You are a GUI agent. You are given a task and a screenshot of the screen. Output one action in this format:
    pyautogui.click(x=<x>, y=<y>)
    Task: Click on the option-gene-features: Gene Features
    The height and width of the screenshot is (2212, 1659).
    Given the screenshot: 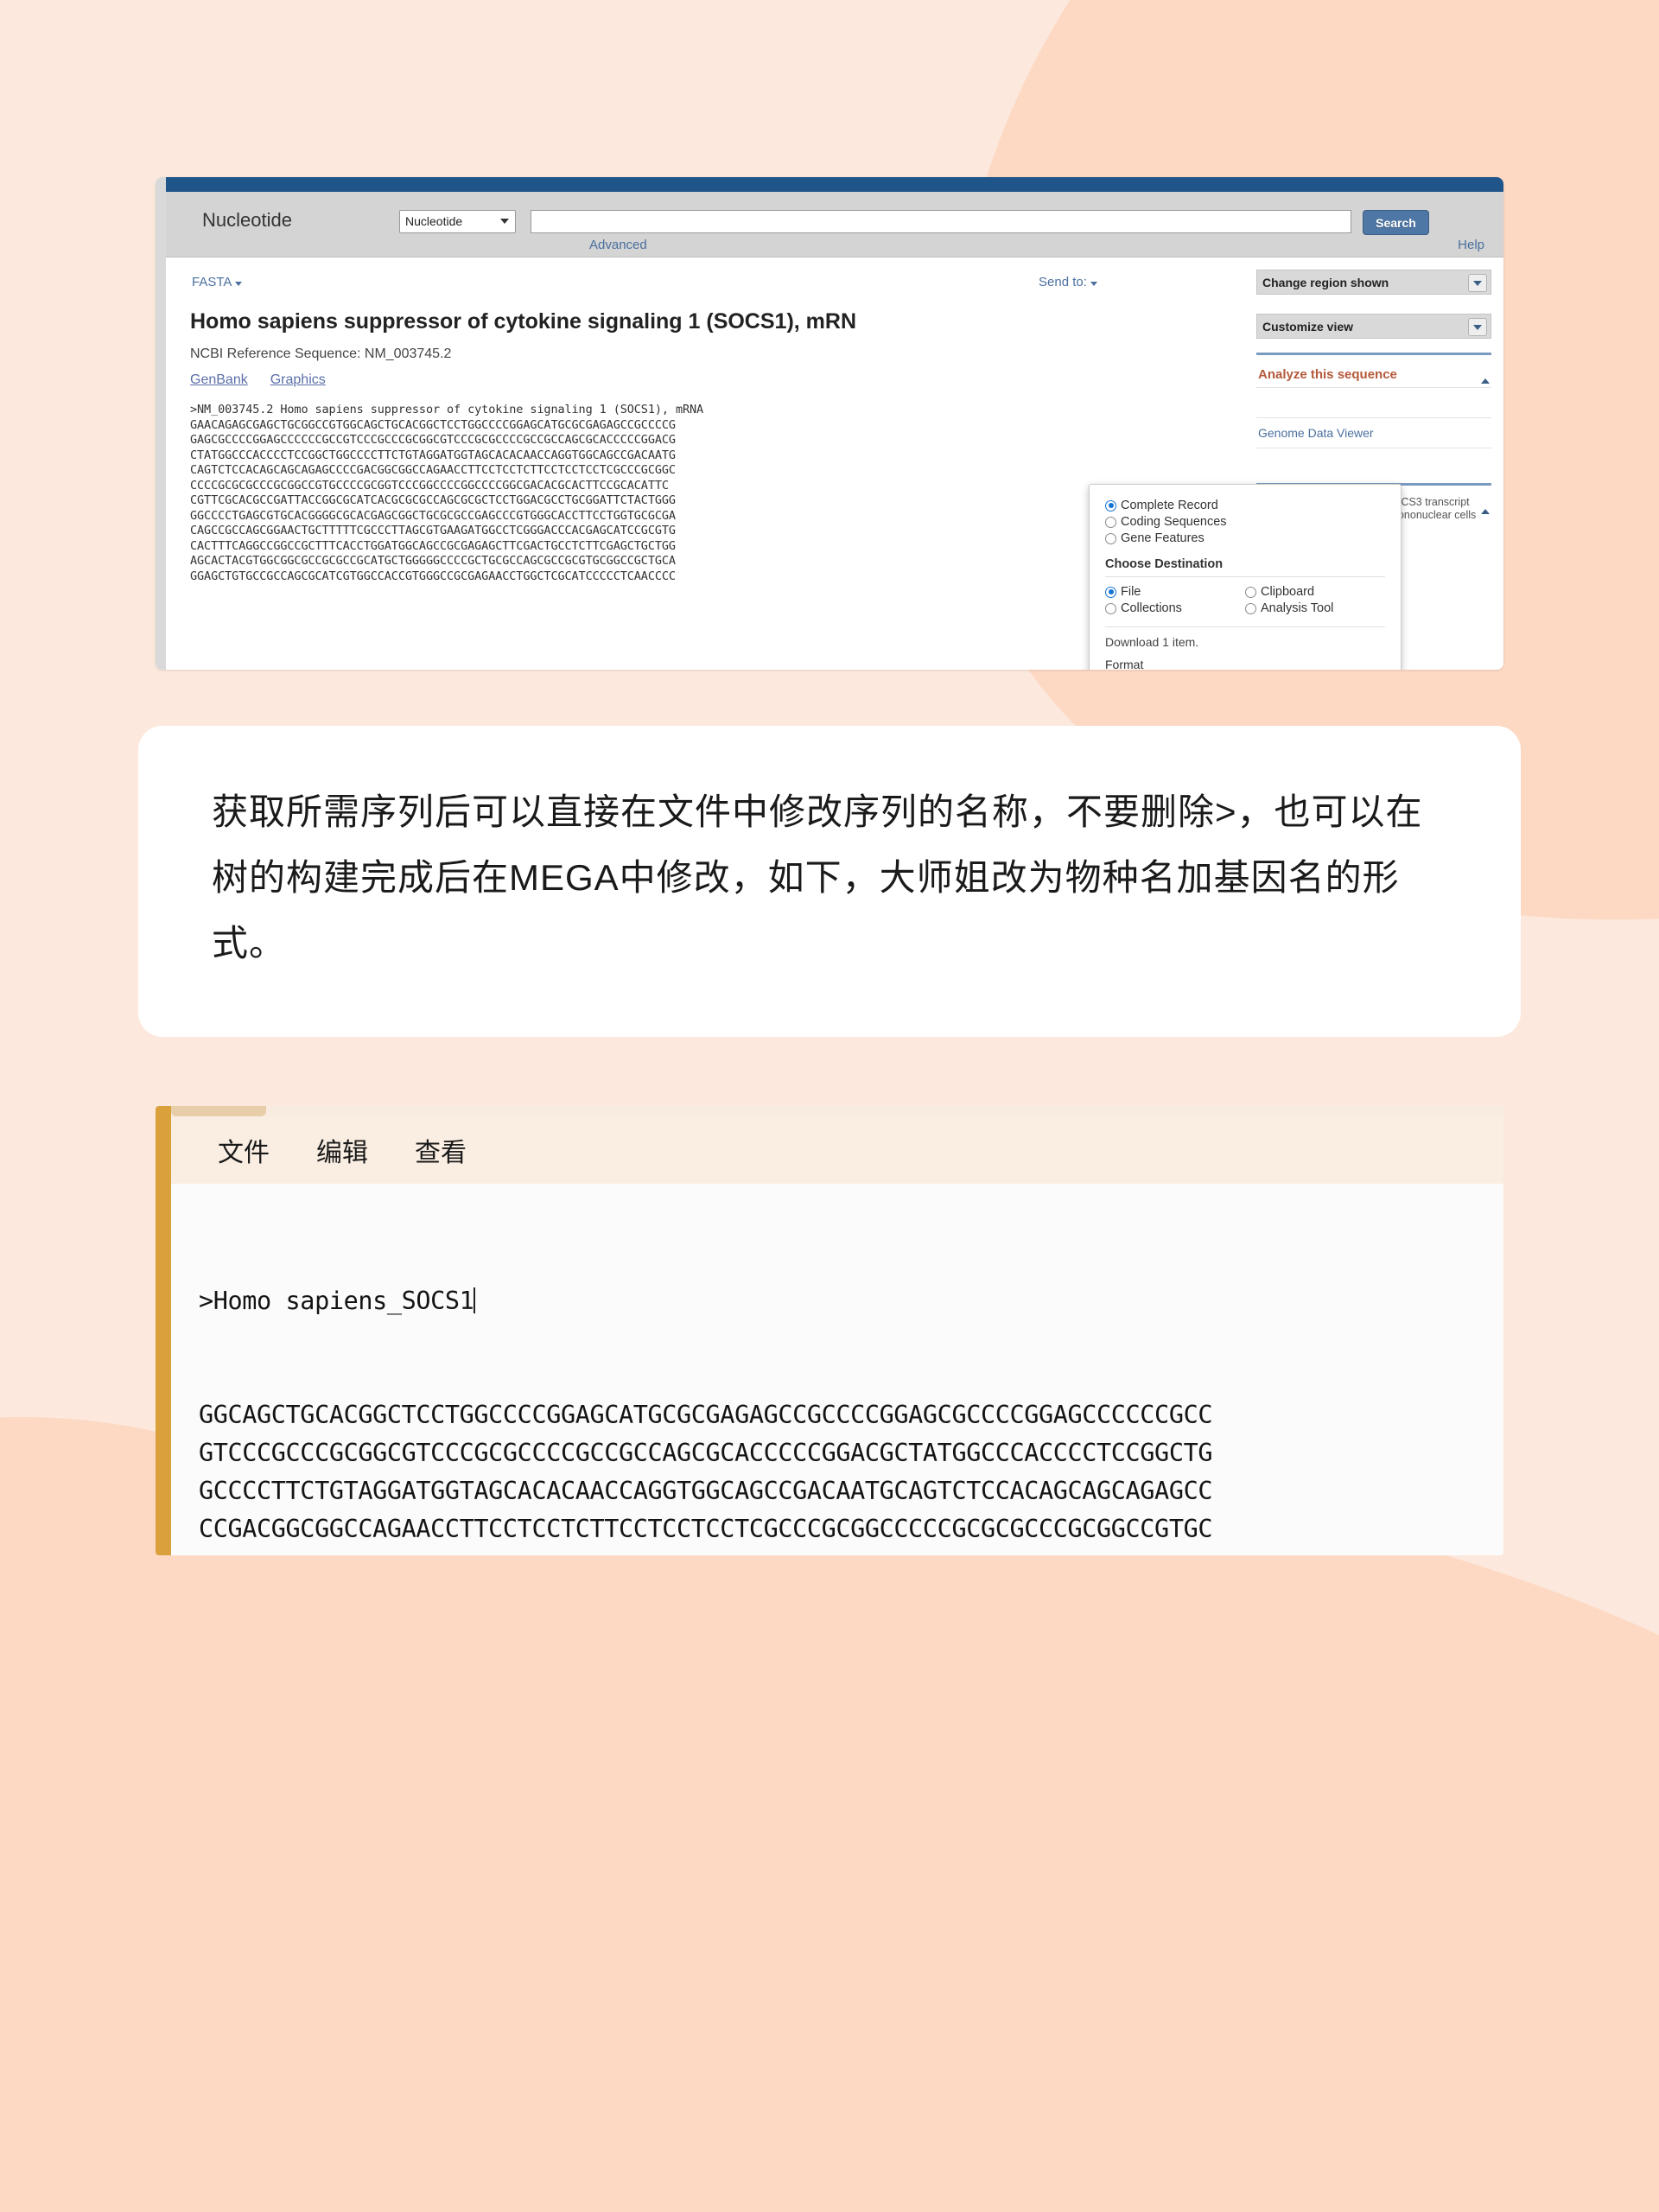 What is the action you would take?
    pyautogui.click(x=1245, y=538)
    